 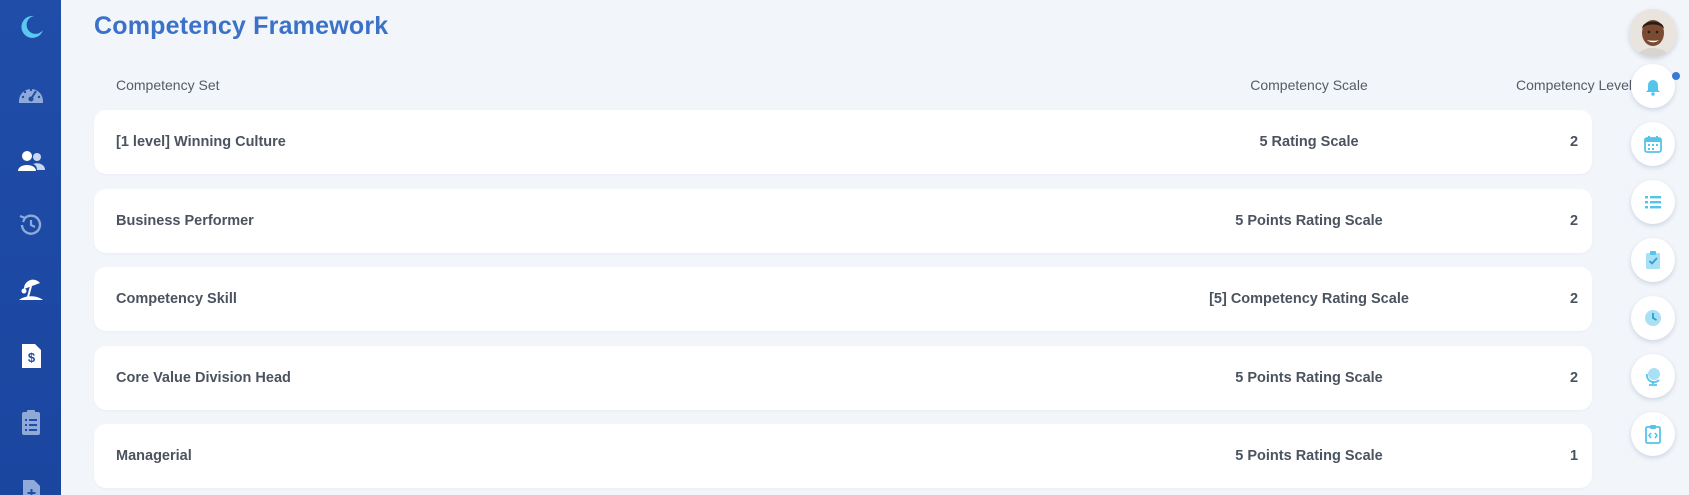 What do you see at coordinates (30, 247) in the screenshot?
I see `left-sidebar: $` at bounding box center [30, 247].